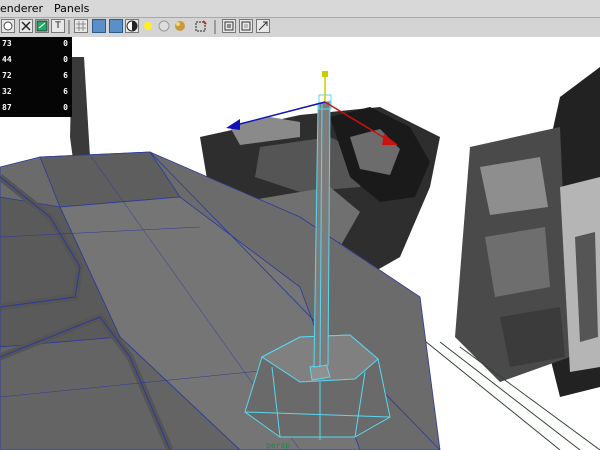  What do you see at coordinates (26, 26) in the screenshot?
I see `camera-attributes-icon` at bounding box center [26, 26].